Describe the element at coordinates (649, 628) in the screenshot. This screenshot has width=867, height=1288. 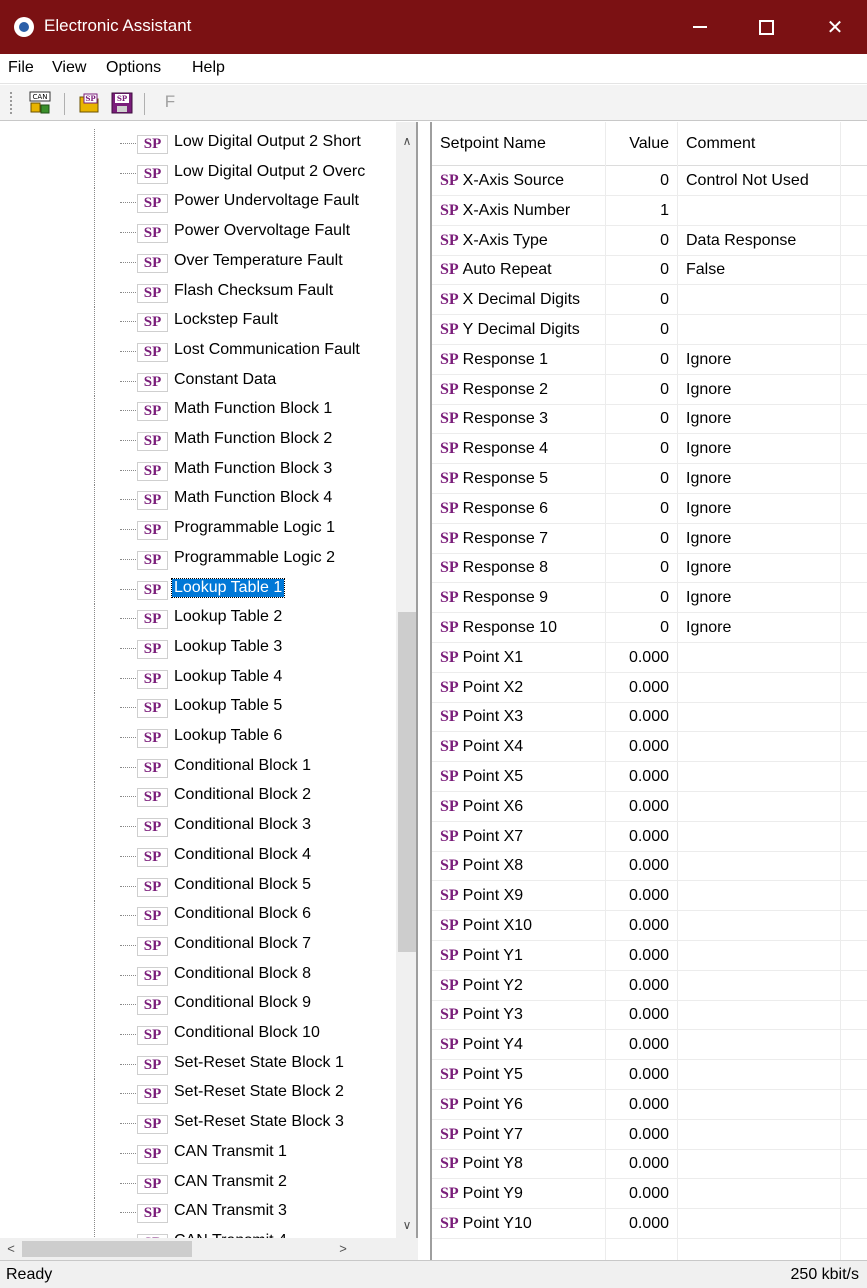
I see `grid-row: SP Response 10 0 Ignore` at that location.